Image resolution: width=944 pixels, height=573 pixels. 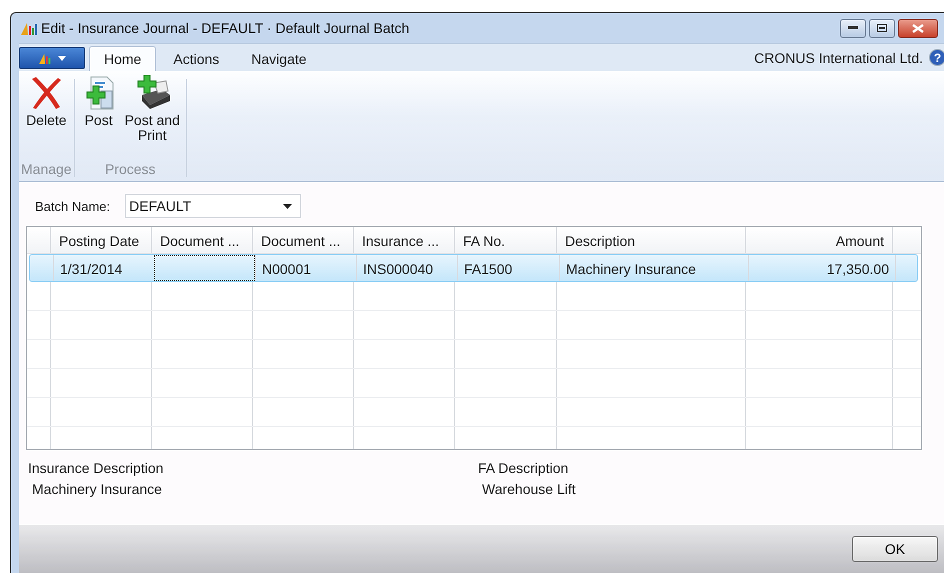 I want to click on table-cell: N00001, so click(x=305, y=268).